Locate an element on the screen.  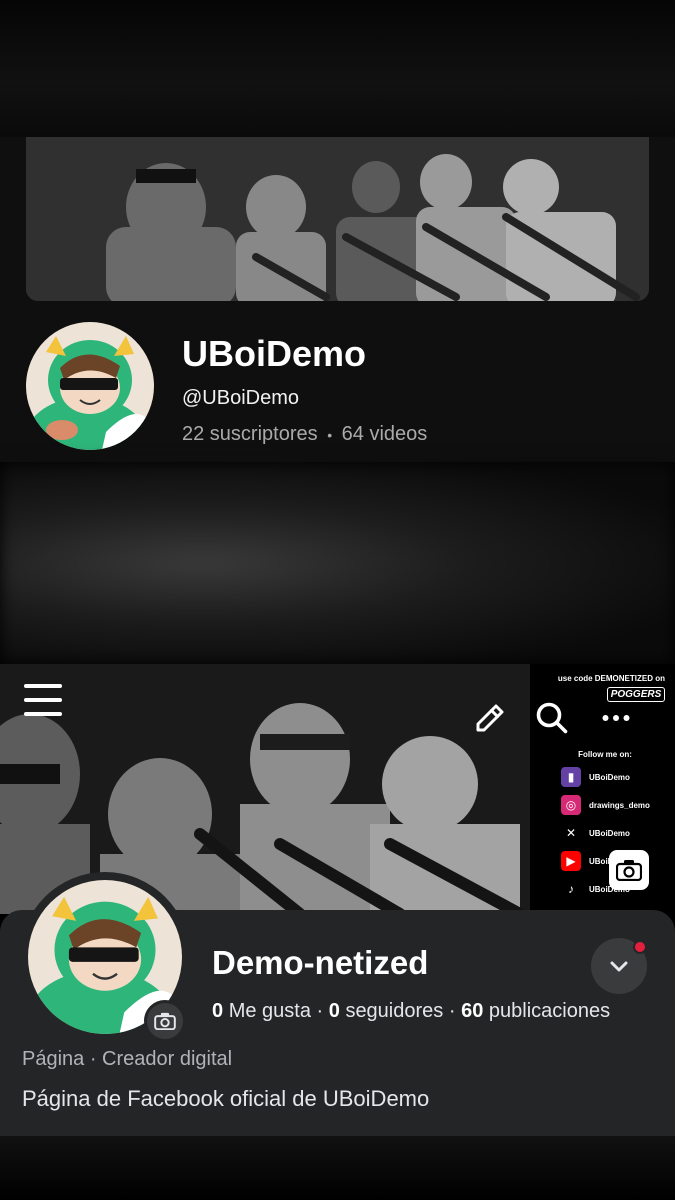
likes-count: 0 is located at coordinates (218, 1011).